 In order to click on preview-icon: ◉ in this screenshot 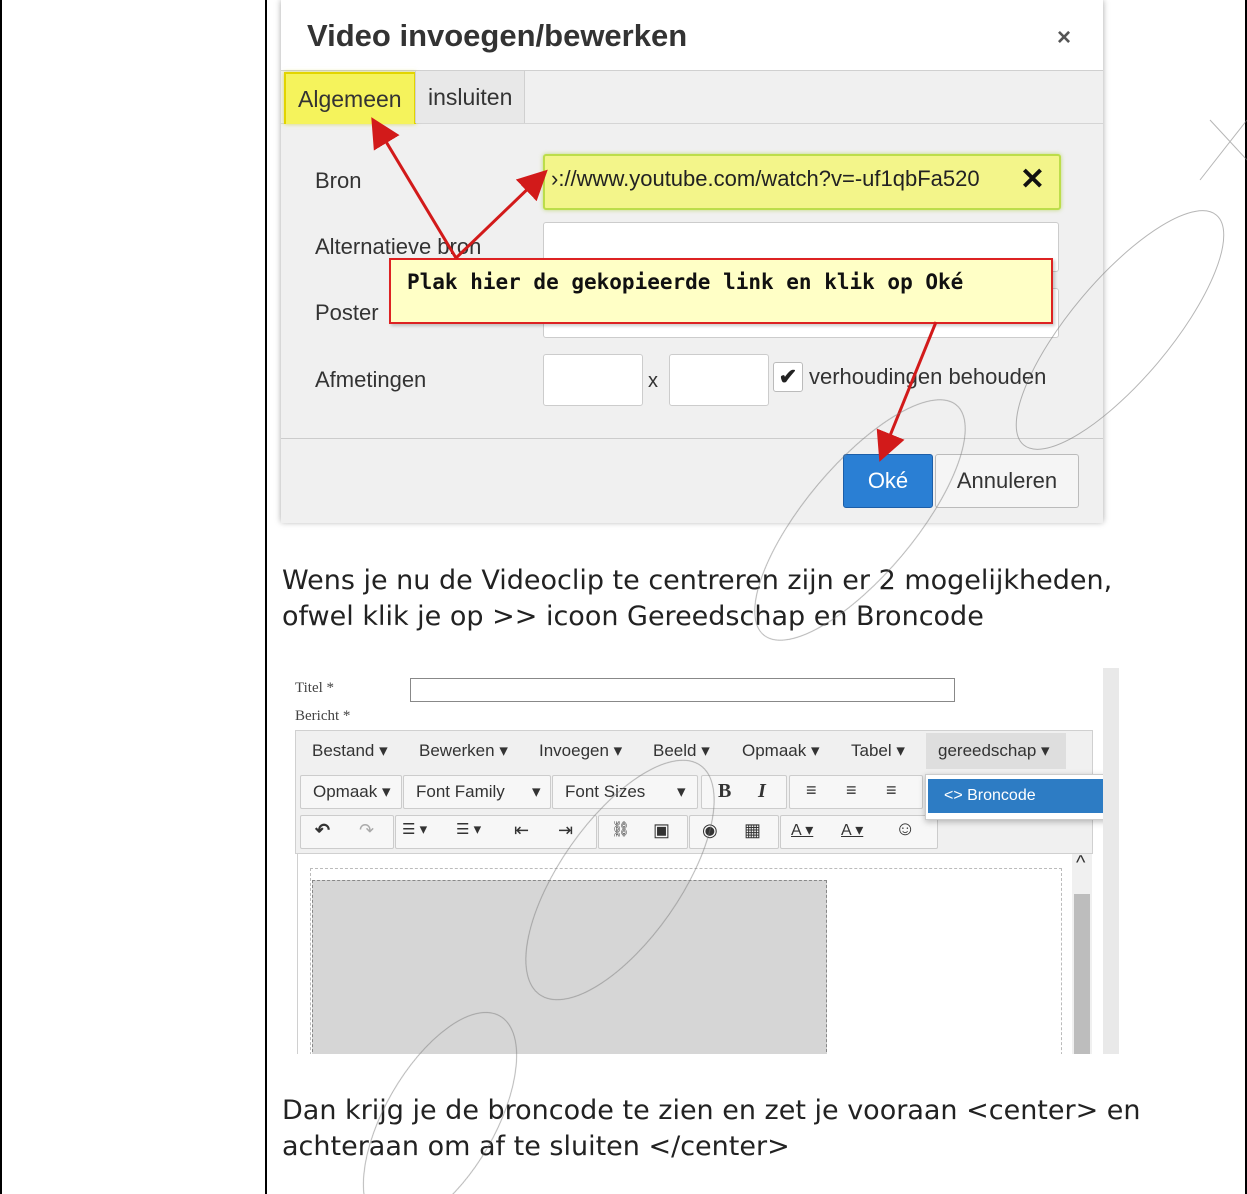, I will do `click(710, 830)`.